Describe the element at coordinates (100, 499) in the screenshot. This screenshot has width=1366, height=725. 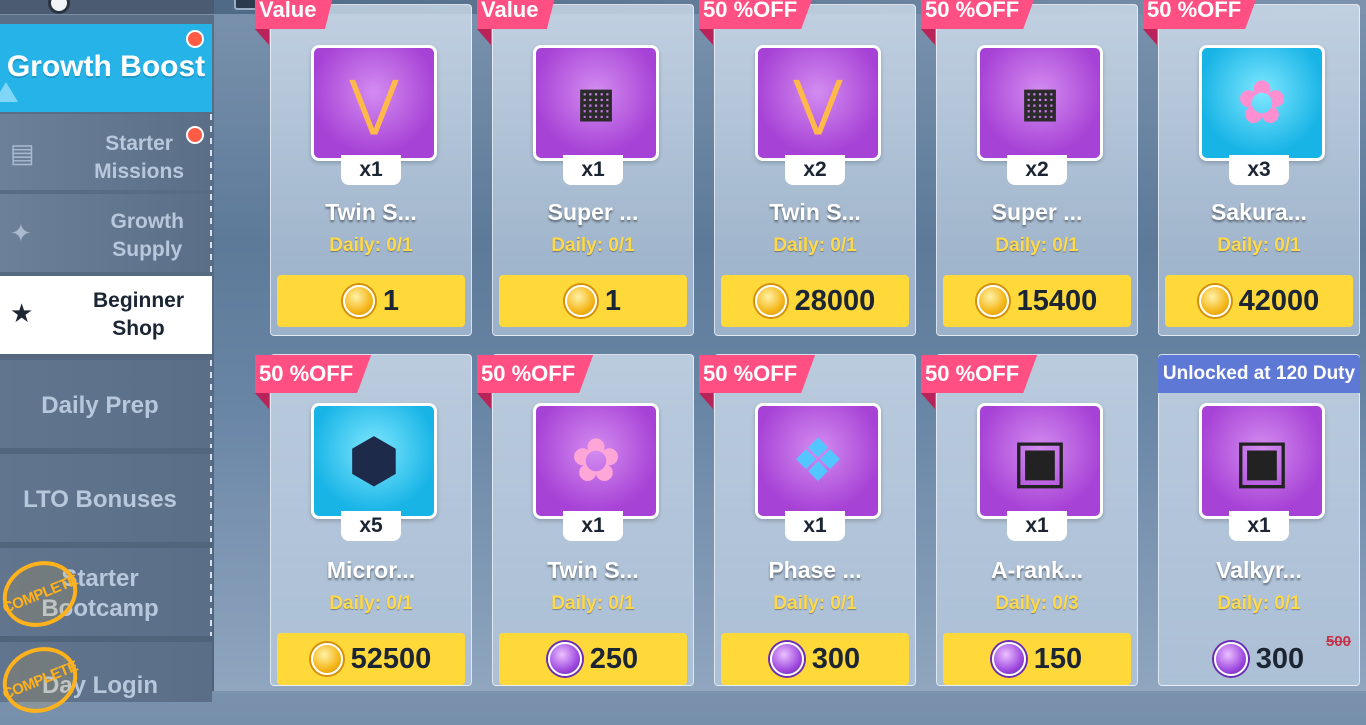
I see `lto-bonuses-label: LTO Bonuses` at that location.